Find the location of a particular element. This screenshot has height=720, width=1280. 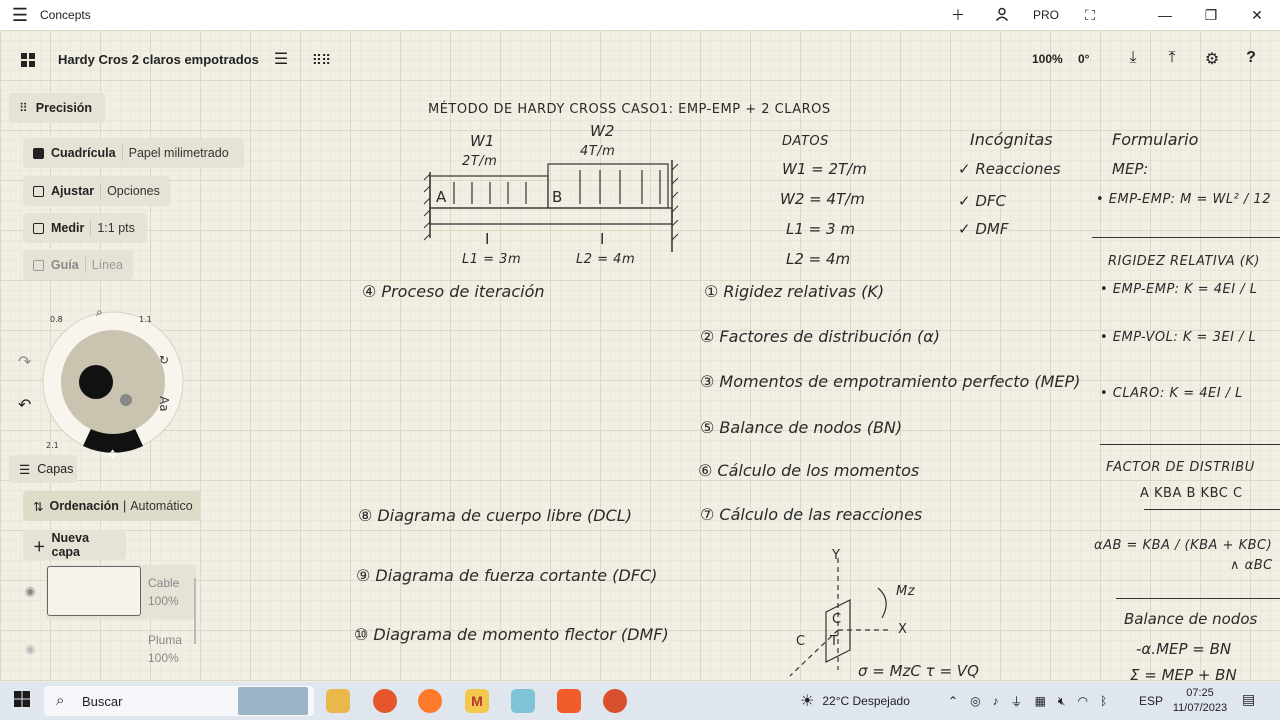

document-title: Hardy Cros 2 claros empotrados is located at coordinates (158, 59).